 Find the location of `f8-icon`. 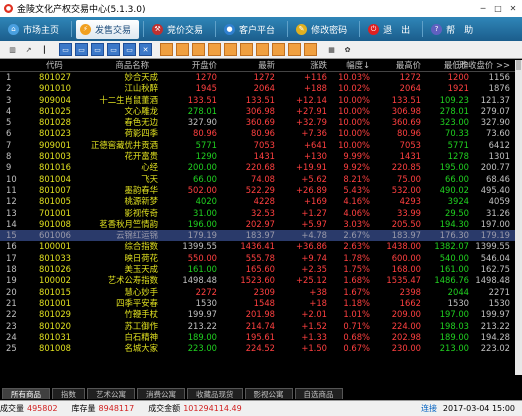

f8-icon is located at coordinates (278, 49).